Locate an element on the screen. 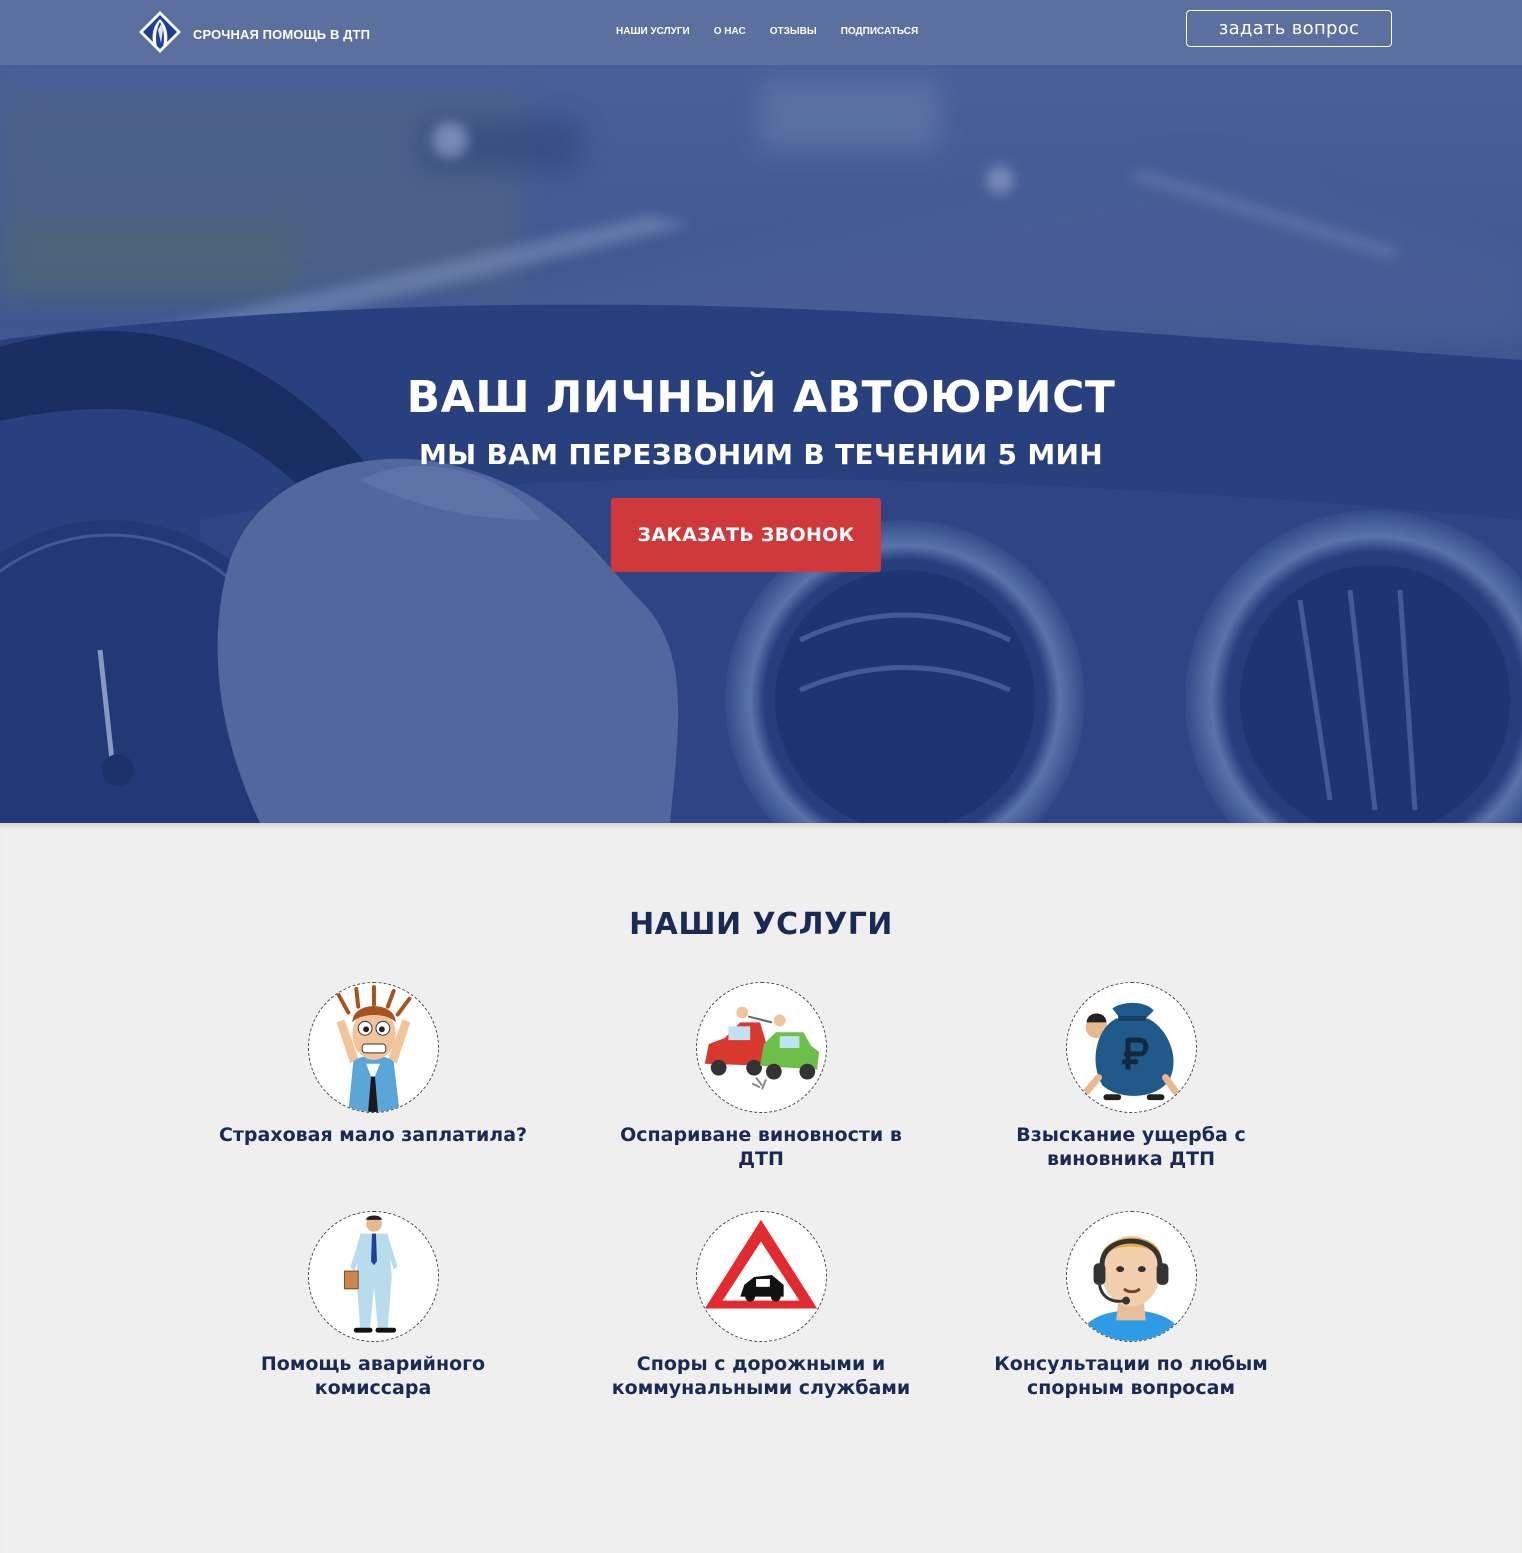  nav-link-subscribe: ПОДПИСАТЬСЯ is located at coordinates (880, 31).